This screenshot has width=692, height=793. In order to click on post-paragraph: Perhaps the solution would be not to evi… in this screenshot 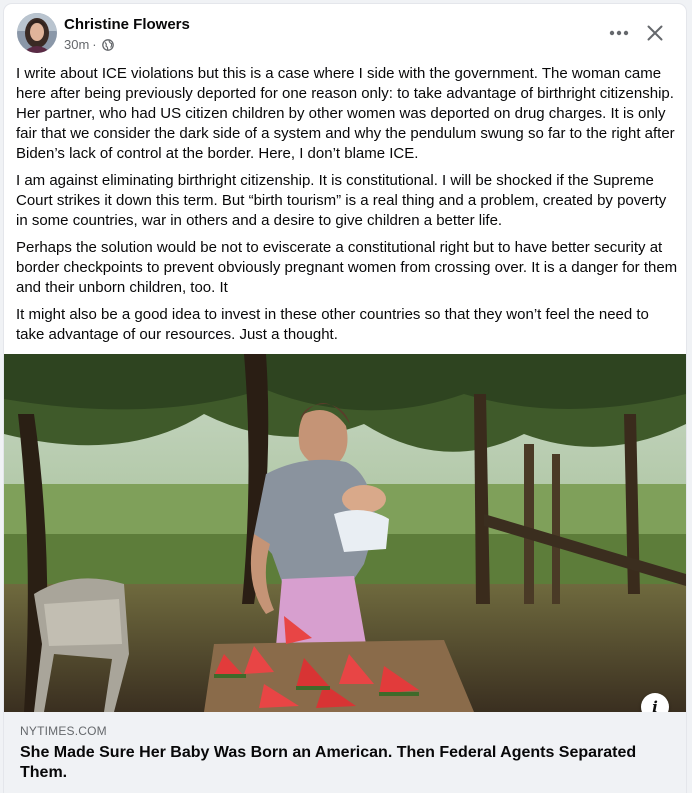, I will do `click(347, 267)`.